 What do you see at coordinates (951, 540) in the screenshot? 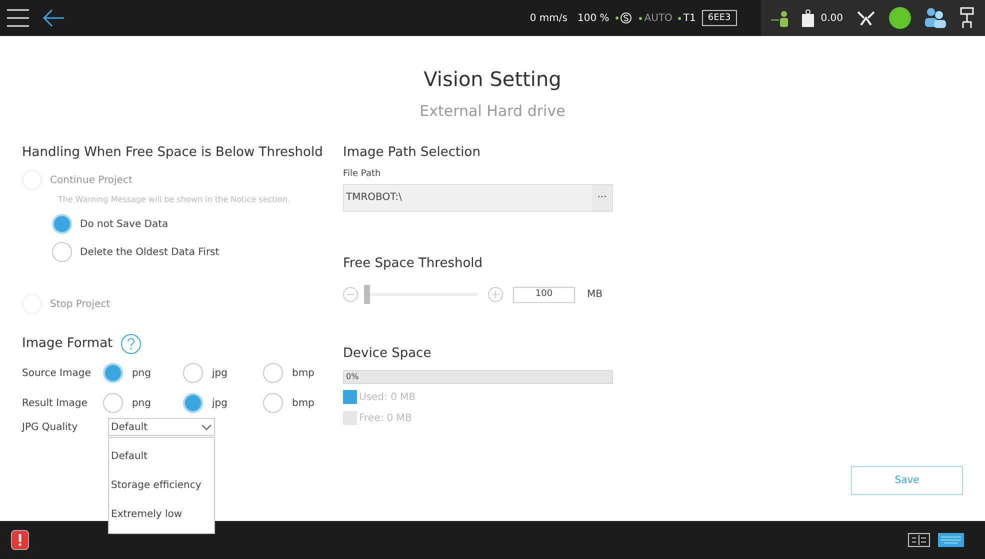
I see `keyboard-icon` at bounding box center [951, 540].